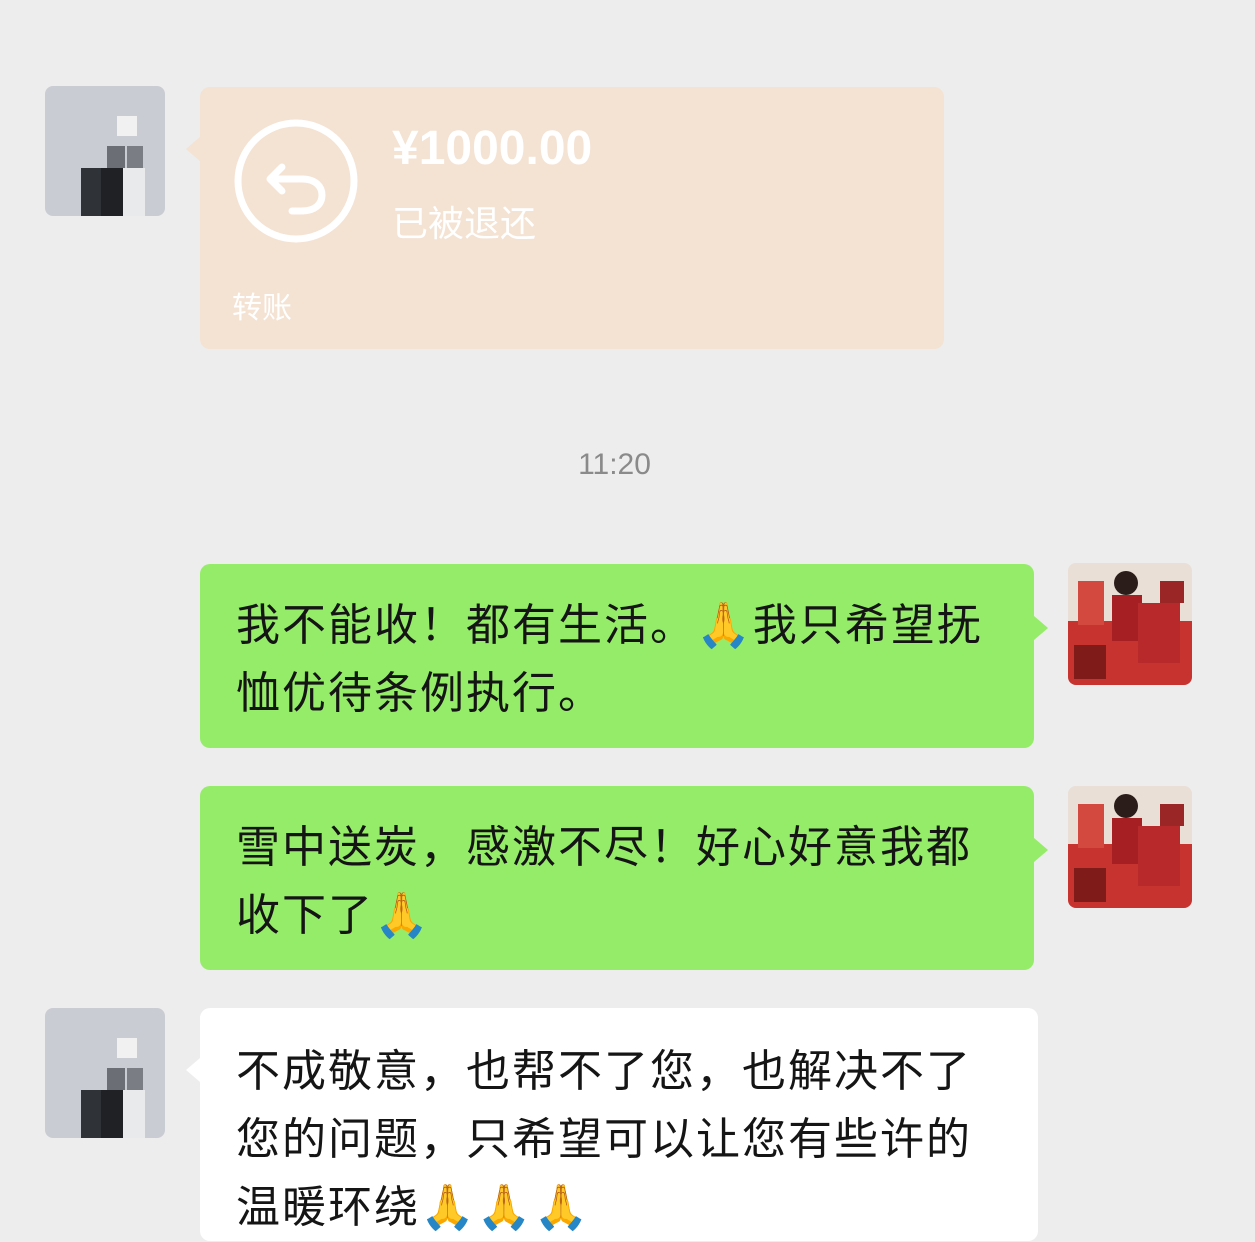 The width and height of the screenshot is (1255, 1242). Describe the element at coordinates (262, 308) in the screenshot. I see `transfer-label: 转账` at that location.